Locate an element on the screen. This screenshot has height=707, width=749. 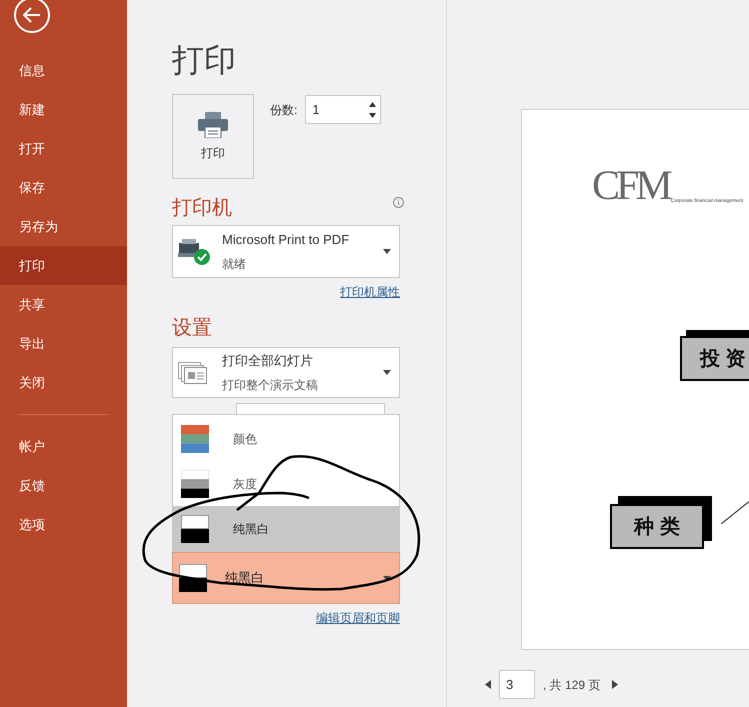
info-icon is located at coordinates (398, 202).